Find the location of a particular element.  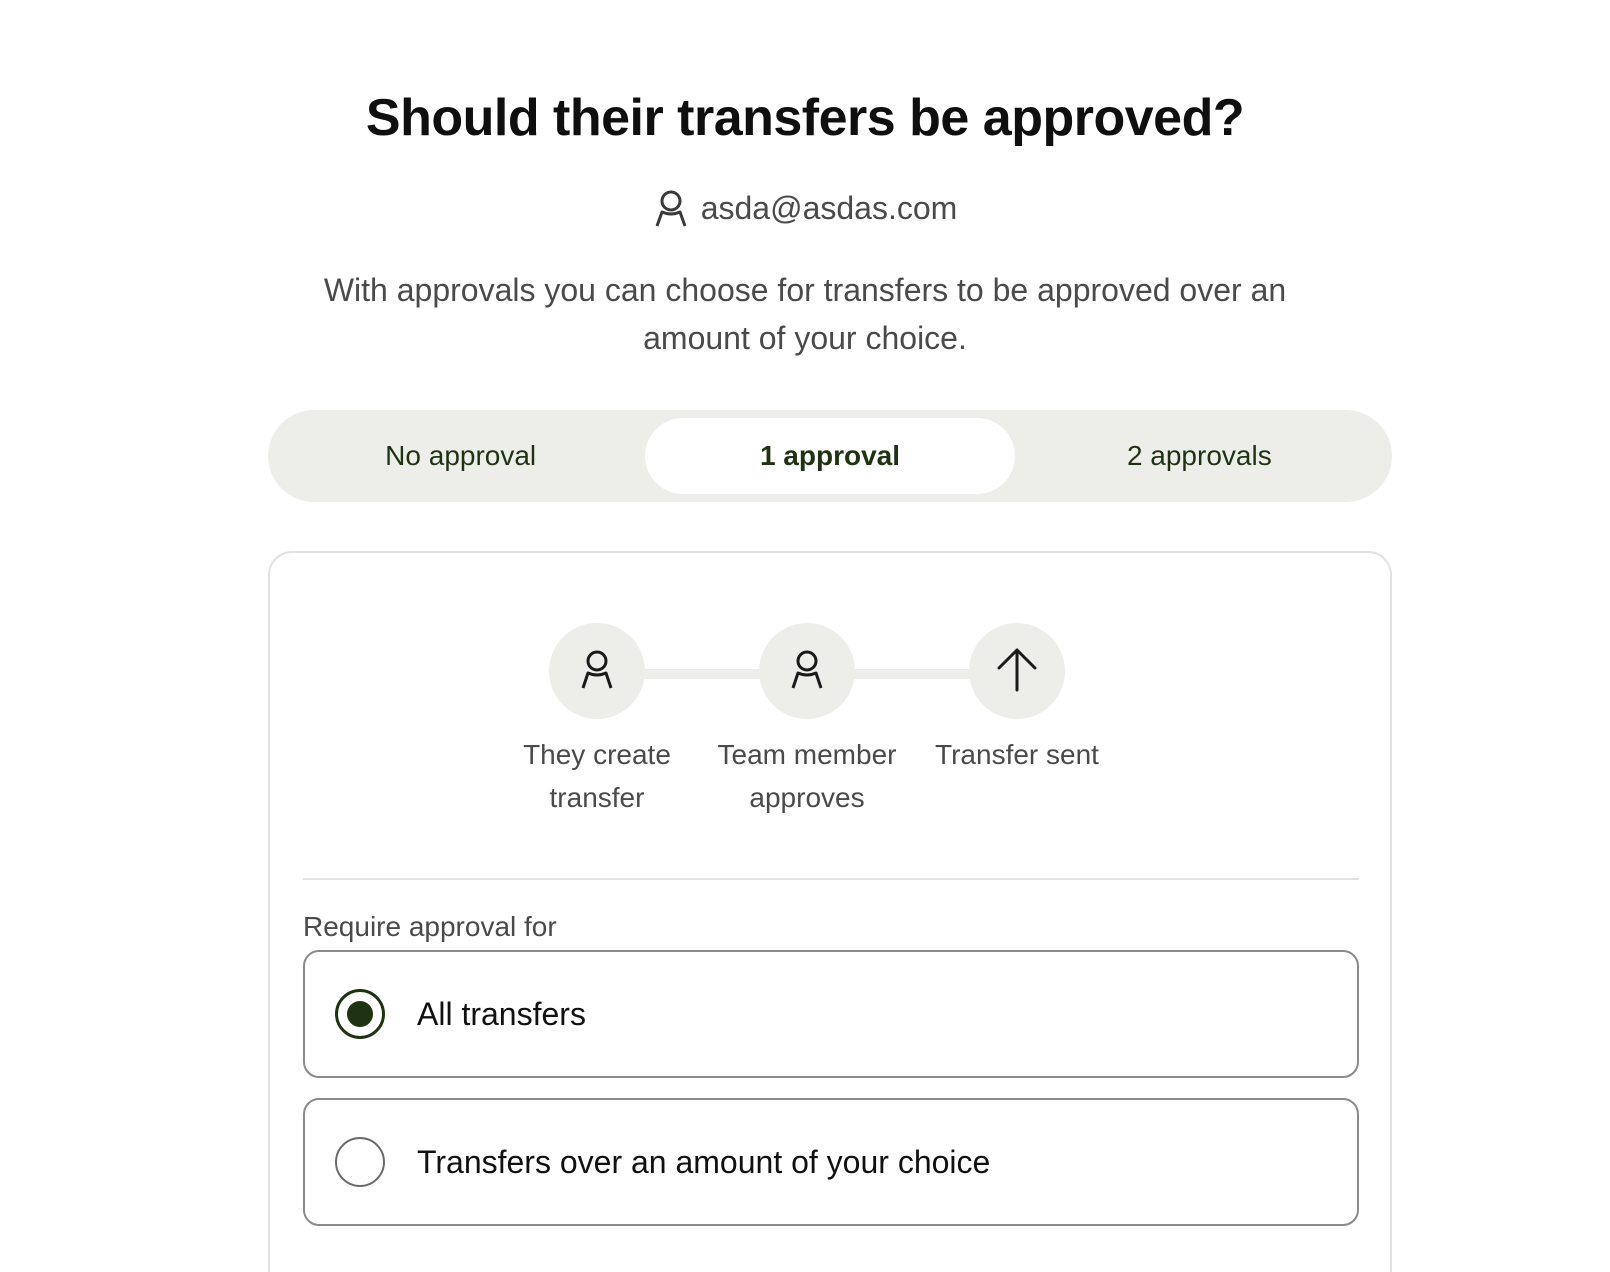

tab-1-approval: 1 approval is located at coordinates (830, 456).